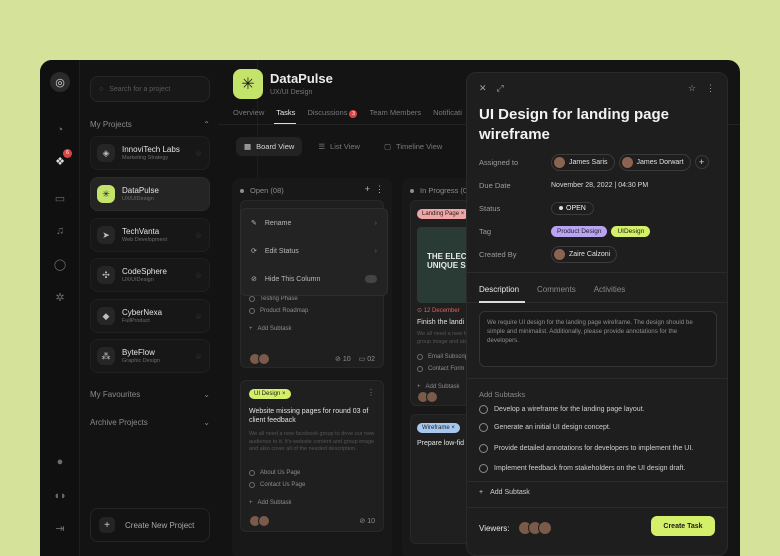 The height and width of the screenshot is (556, 780). What do you see at coordinates (60, 82) in the screenshot?
I see `logo-icon: ◎` at bounding box center [60, 82].